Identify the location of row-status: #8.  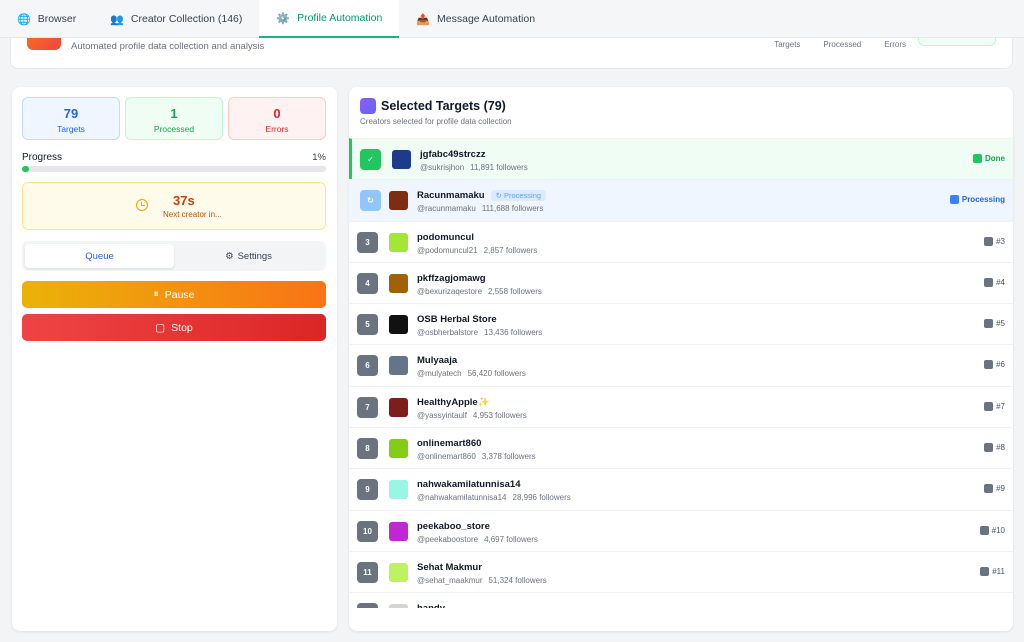
(994, 448).